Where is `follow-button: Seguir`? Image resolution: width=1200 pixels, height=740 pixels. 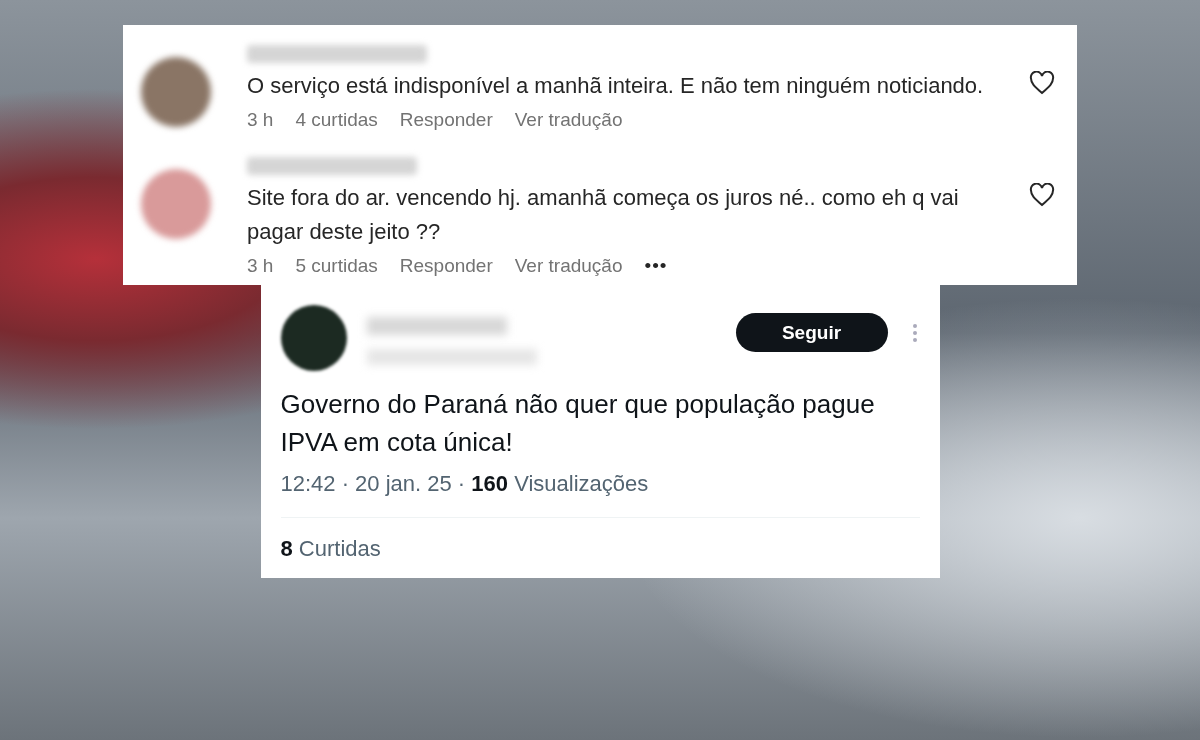
follow-button: Seguir is located at coordinates (811, 332).